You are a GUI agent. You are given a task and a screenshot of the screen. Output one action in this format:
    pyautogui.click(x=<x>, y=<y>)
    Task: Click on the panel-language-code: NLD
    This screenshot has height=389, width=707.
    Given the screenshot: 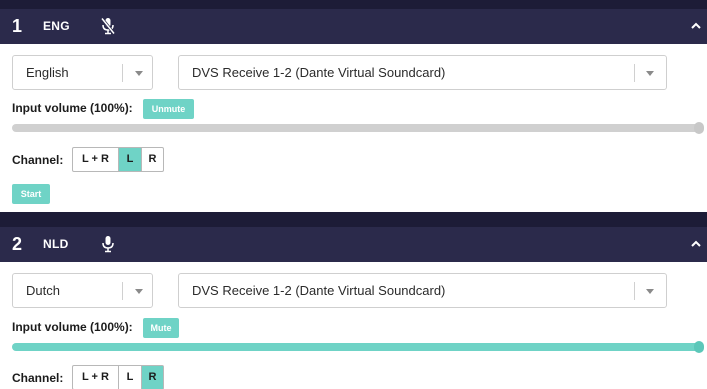 What is the action you would take?
    pyautogui.click(x=56, y=244)
    